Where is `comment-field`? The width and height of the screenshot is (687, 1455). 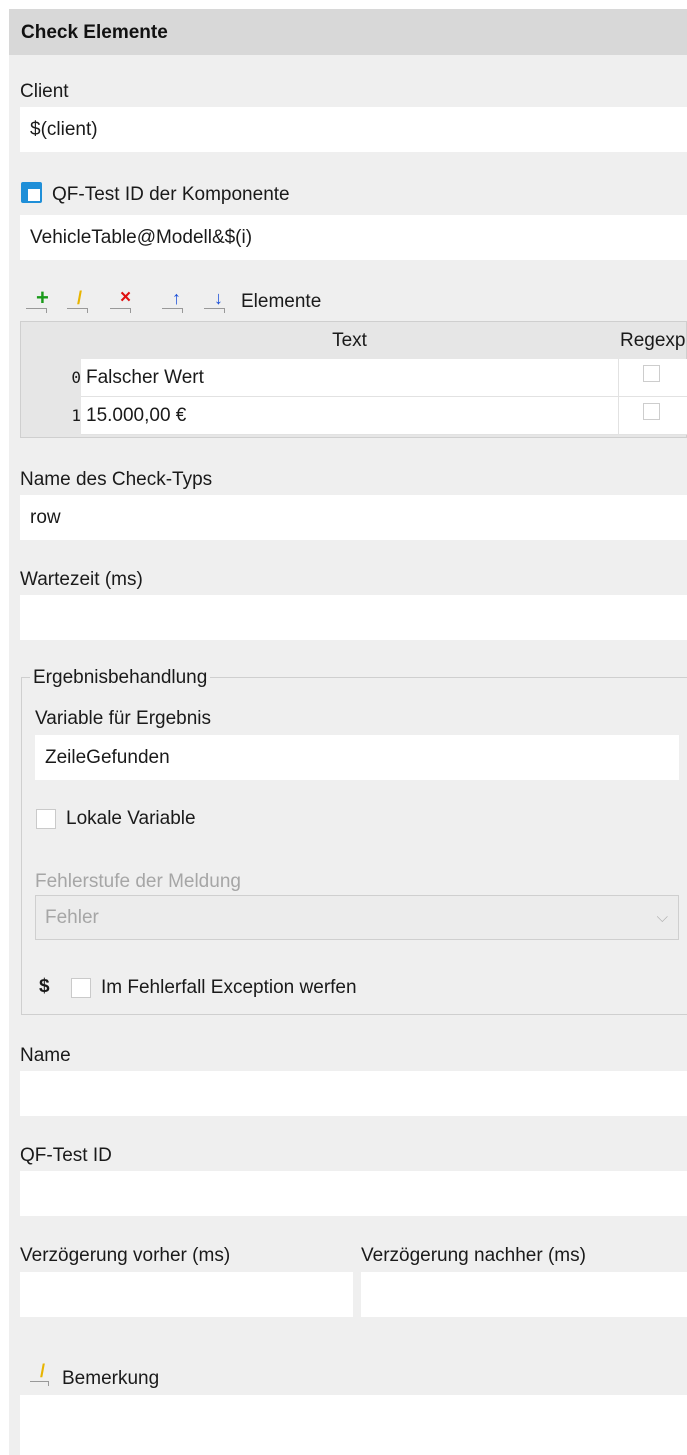
comment-field is located at coordinates (353, 1425).